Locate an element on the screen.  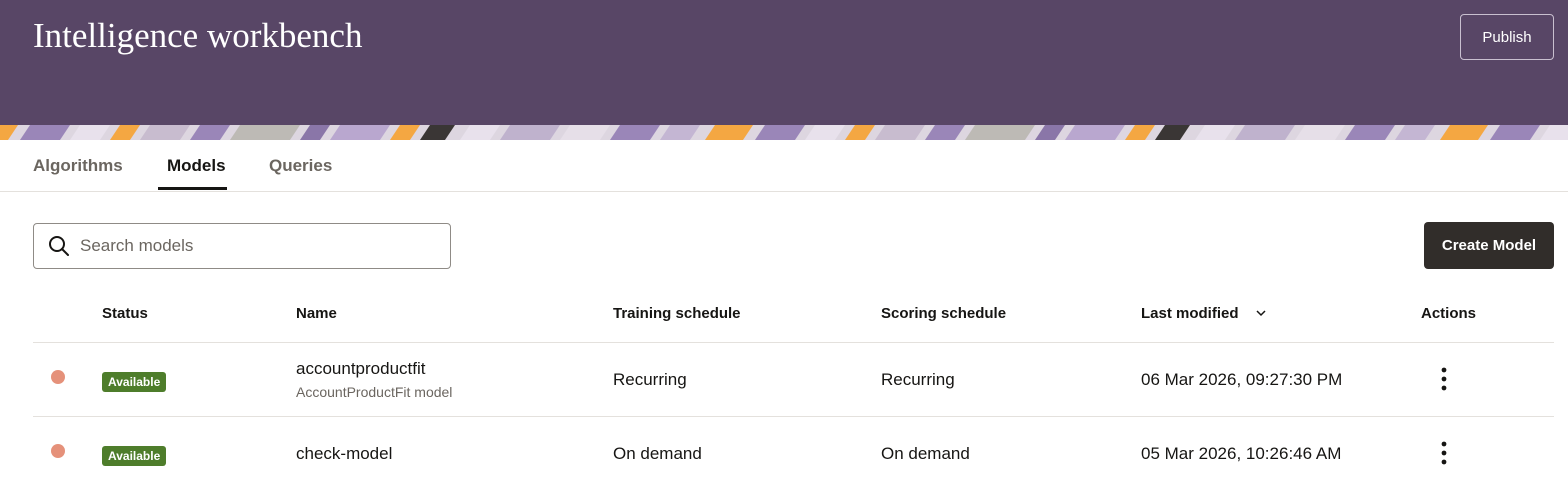
page-title: Intelligence workbench is located at coordinates (198, 35).